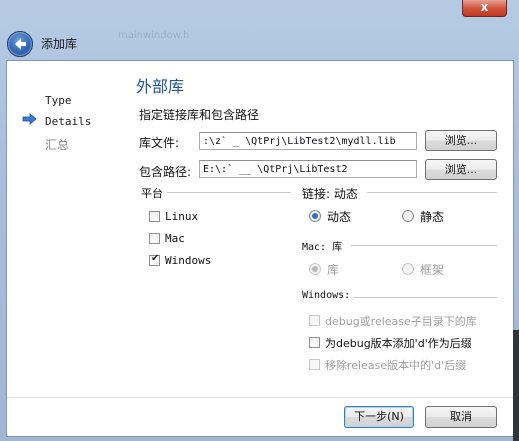 This screenshot has height=441, width=519. I want to click on checkmark-icon: ✔, so click(155, 258).